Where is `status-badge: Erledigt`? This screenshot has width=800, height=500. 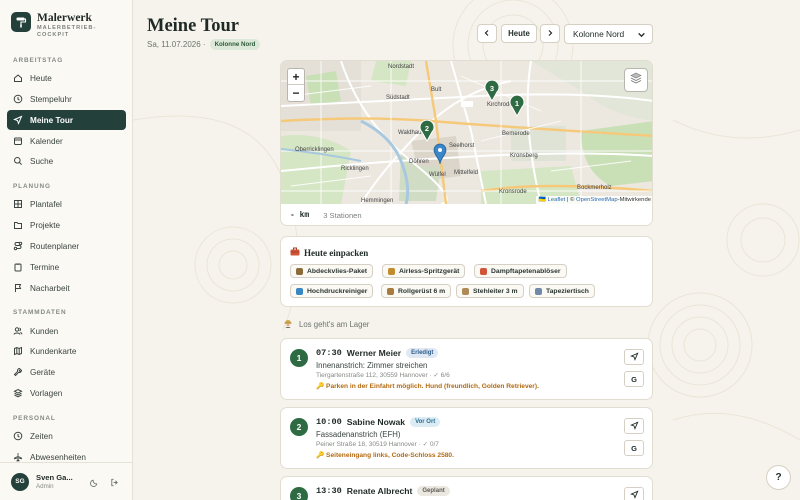
status-badge: Erledigt is located at coordinates (422, 353).